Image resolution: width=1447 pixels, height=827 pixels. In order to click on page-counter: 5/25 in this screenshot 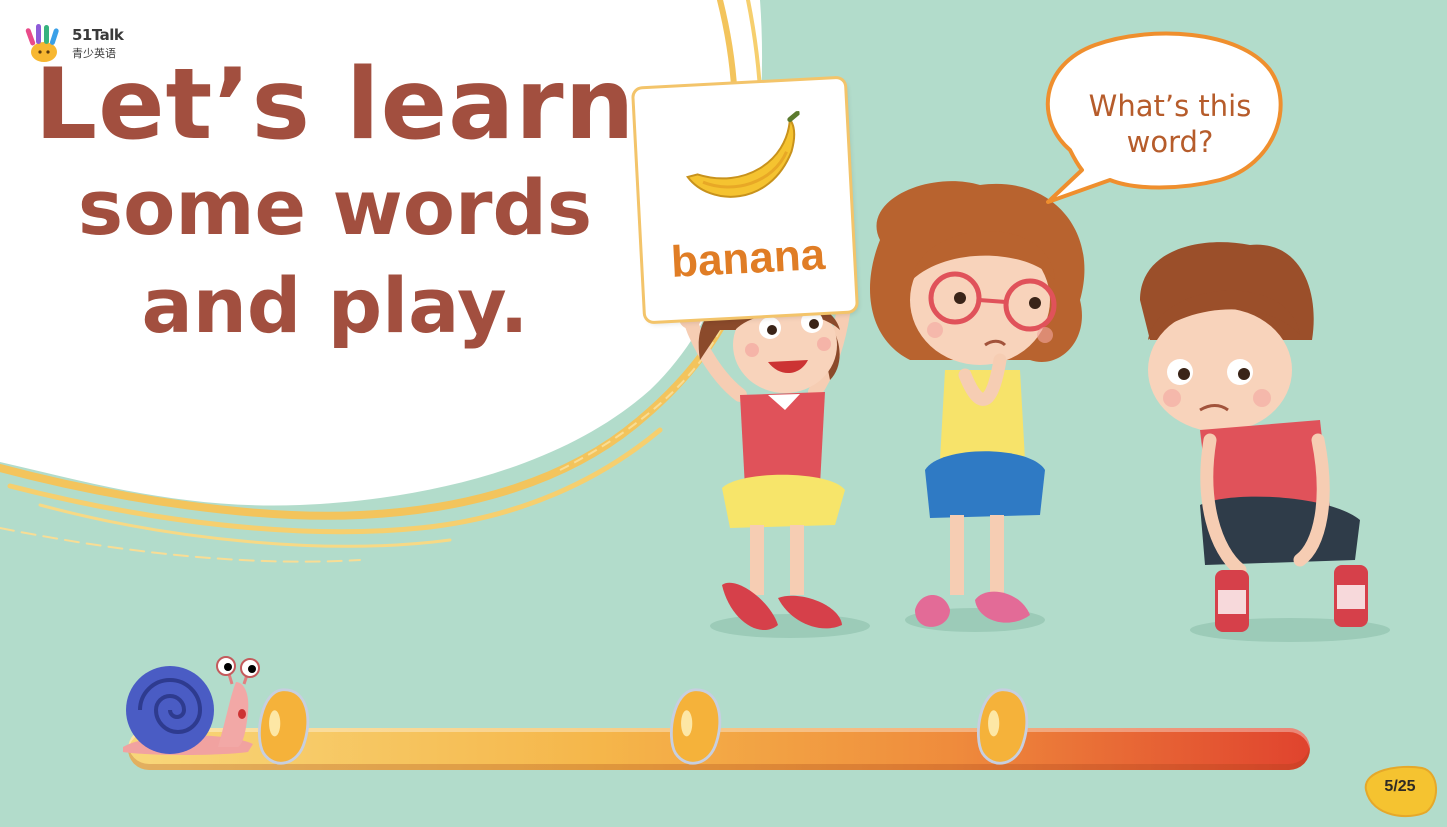, I will do `click(1400, 786)`.